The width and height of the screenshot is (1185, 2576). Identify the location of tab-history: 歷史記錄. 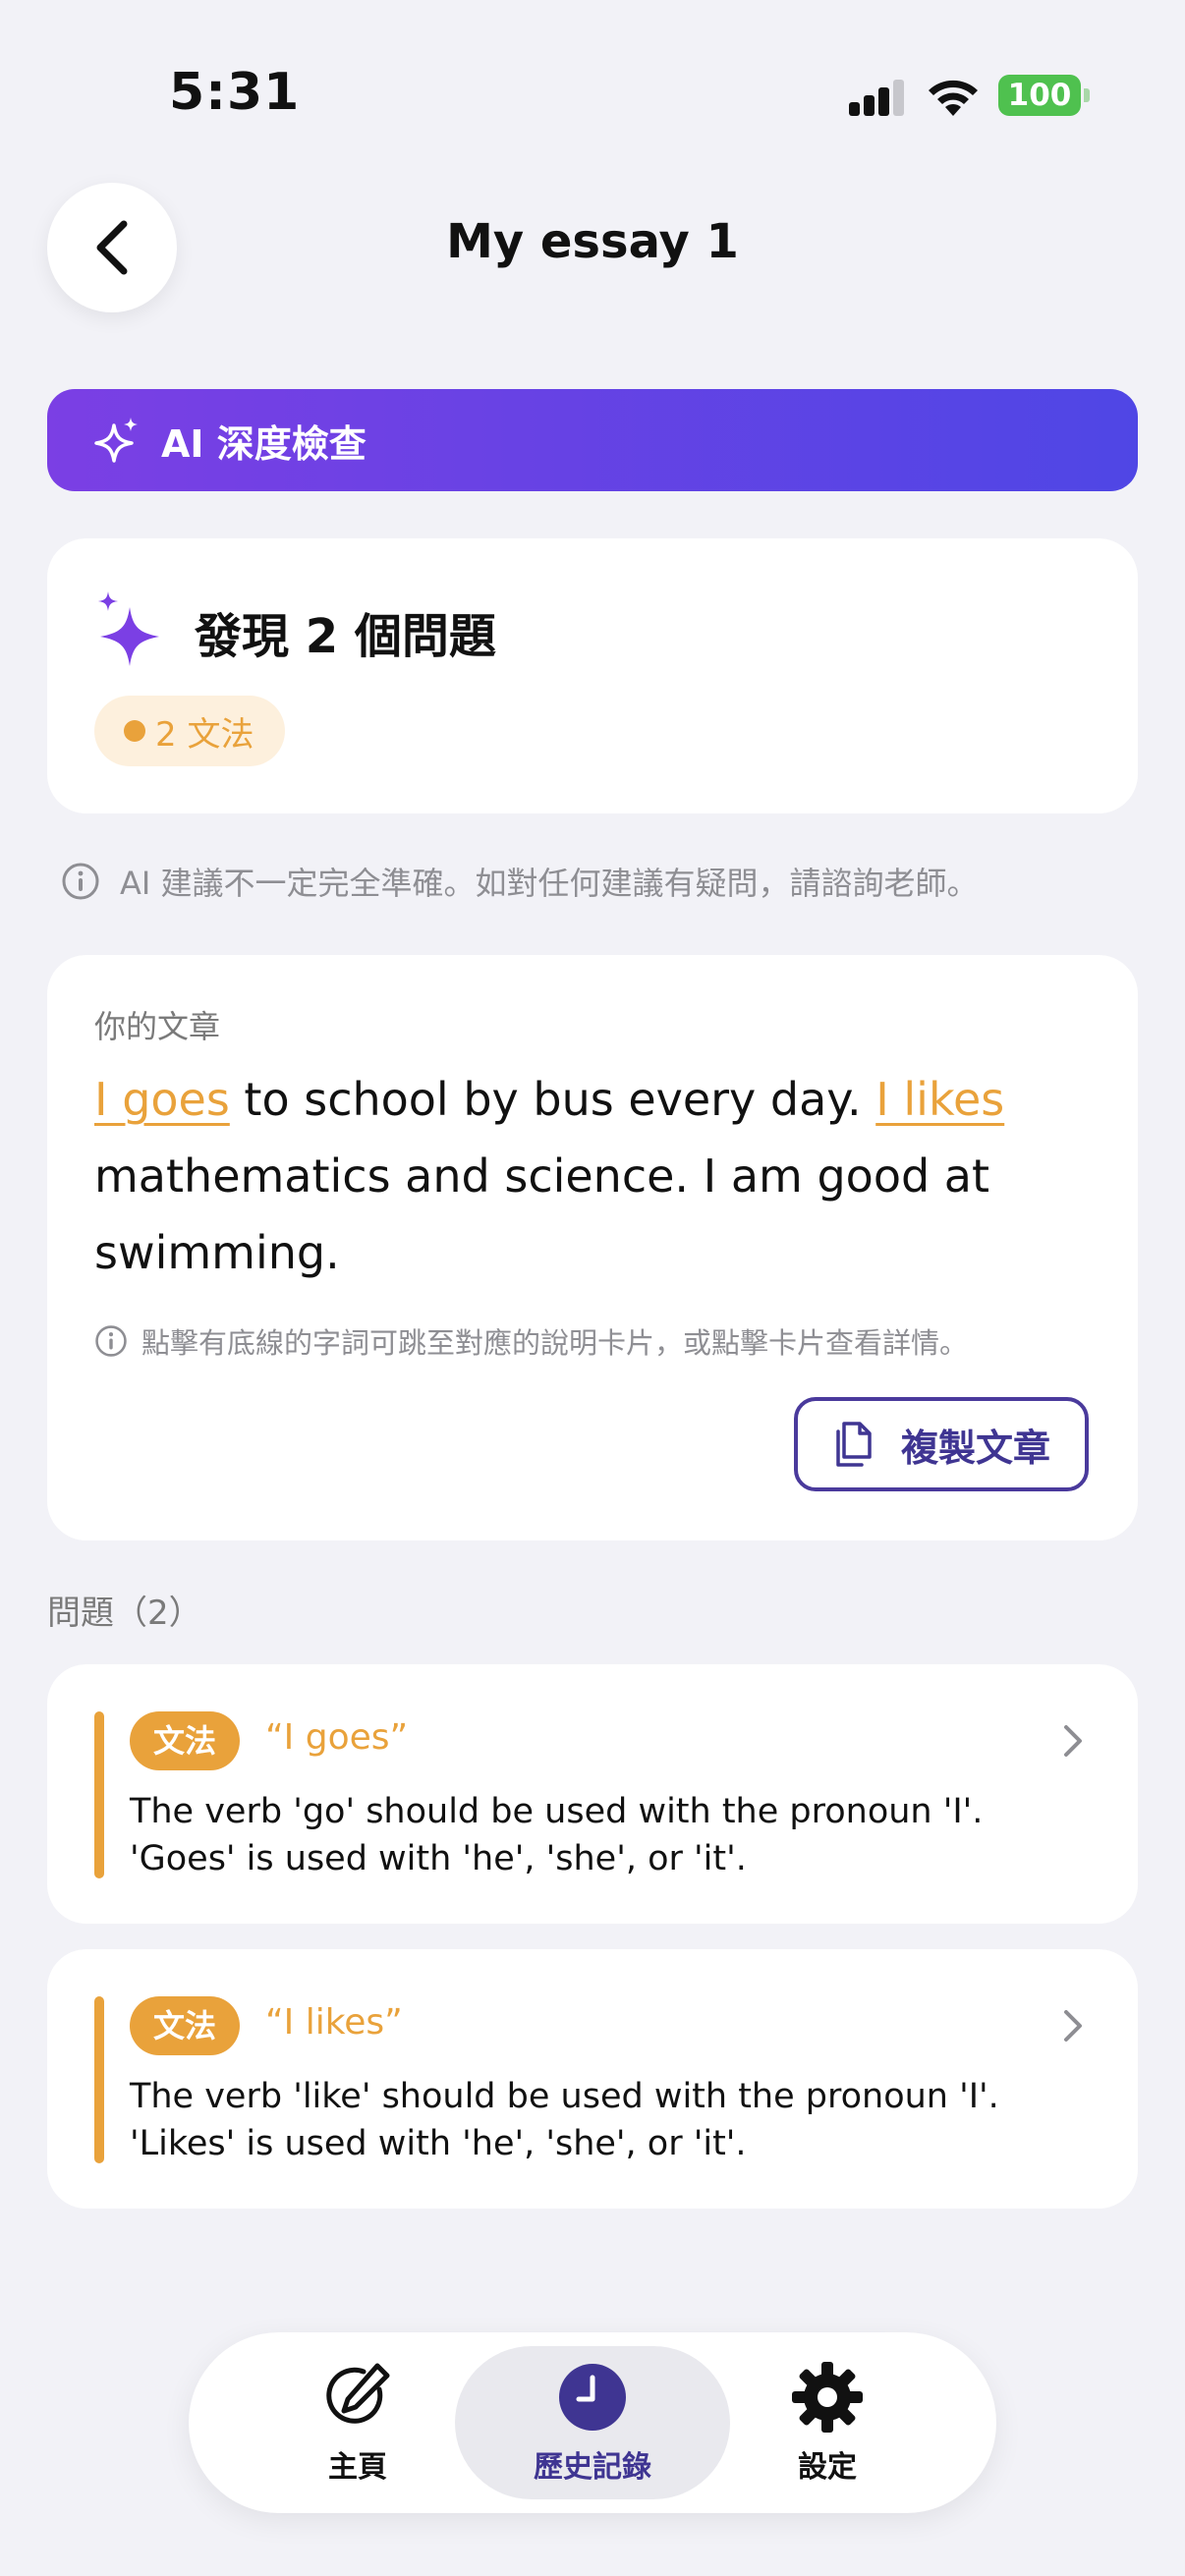
(592, 2422).